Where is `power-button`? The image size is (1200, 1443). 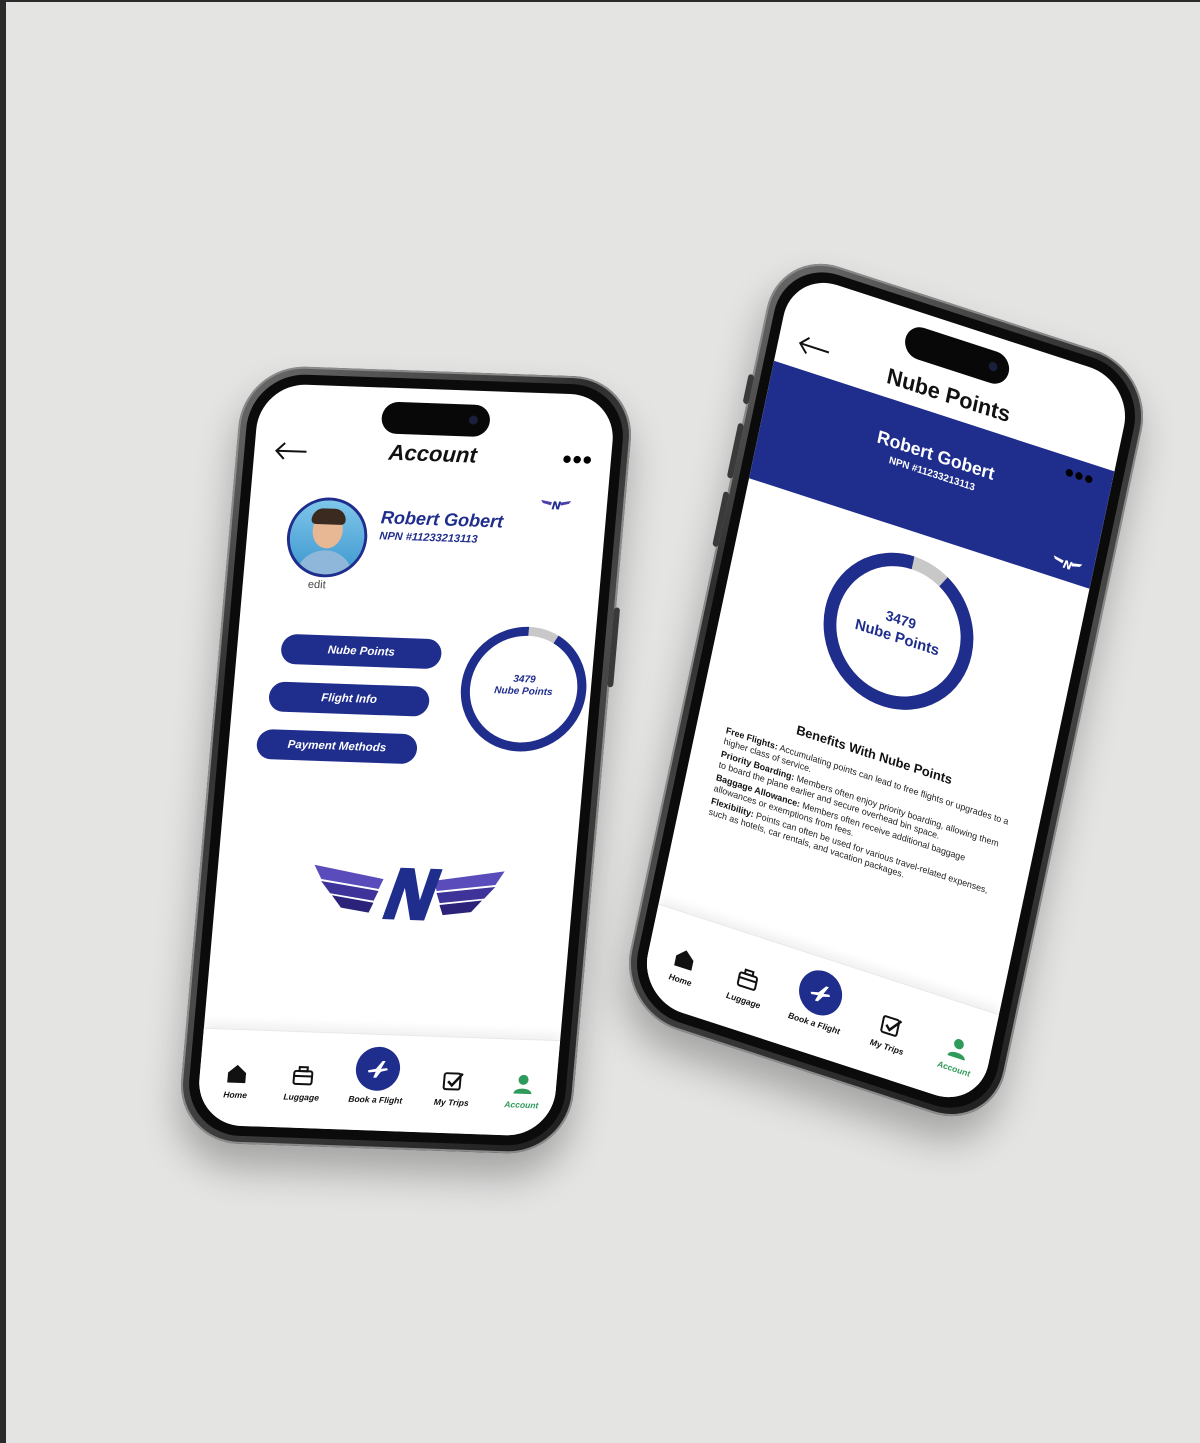
power-button is located at coordinates (614, 647).